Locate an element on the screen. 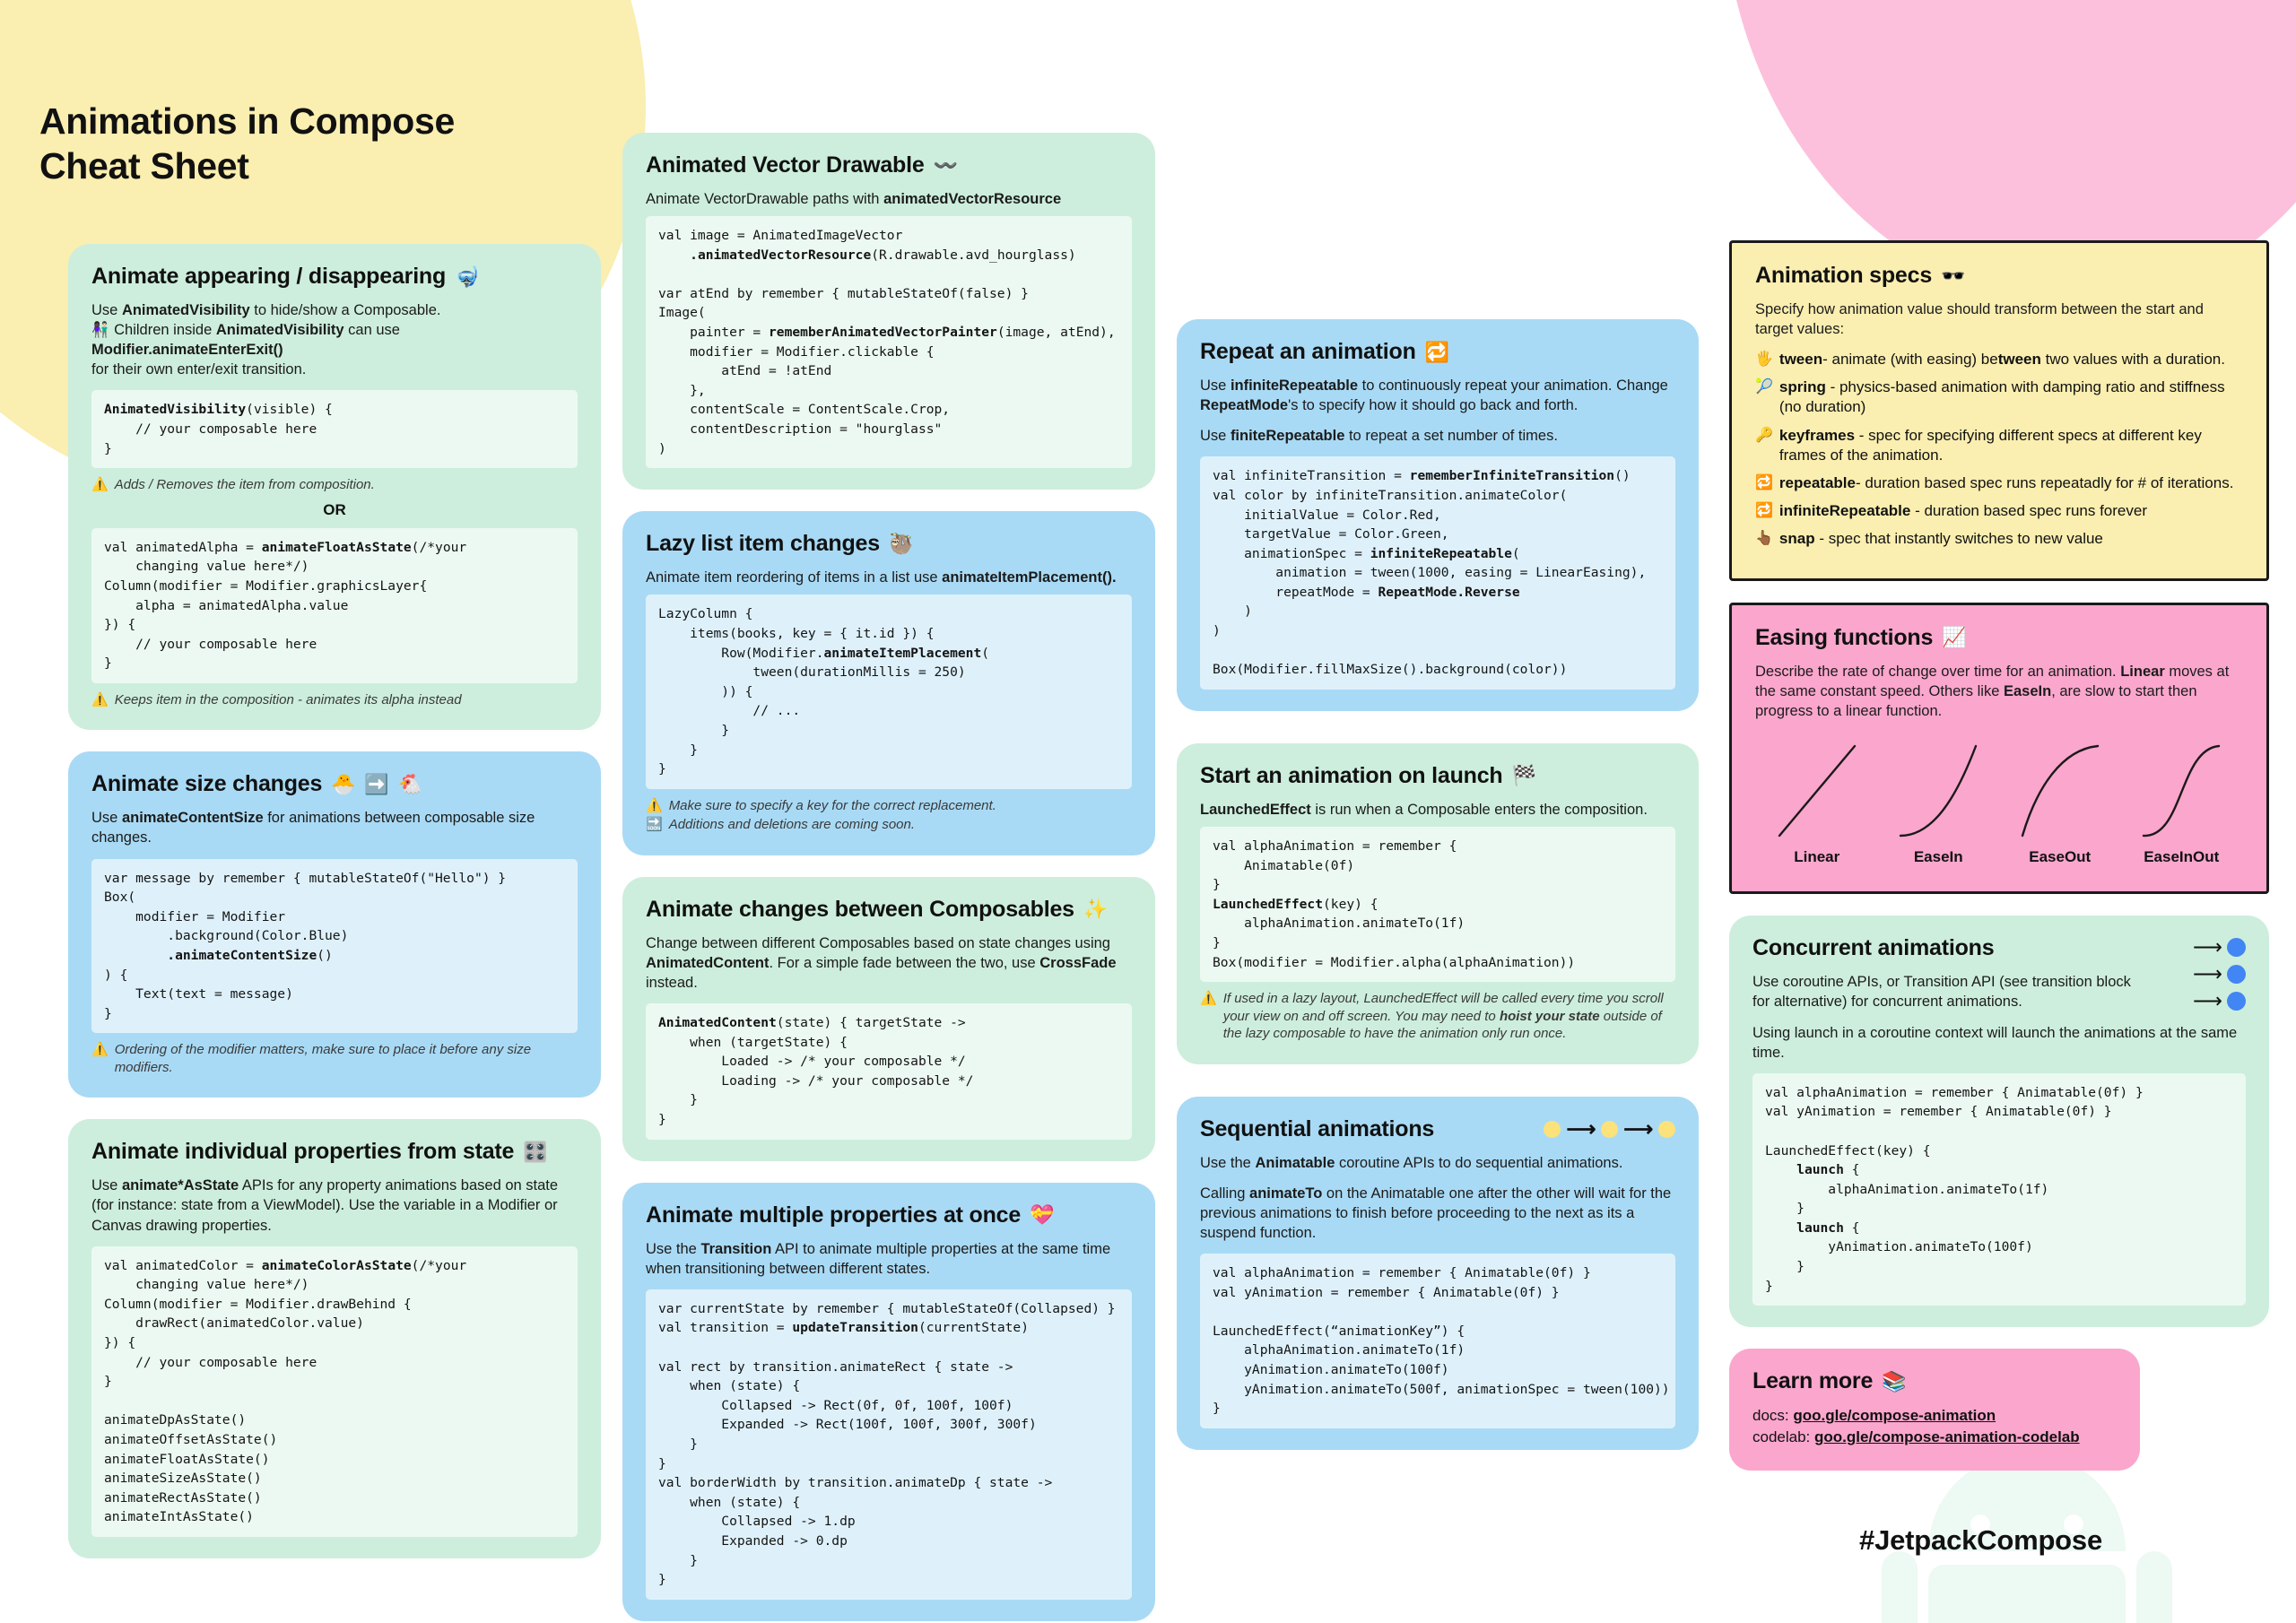  card-title-text: Animation specs is located at coordinates (1844, 275).